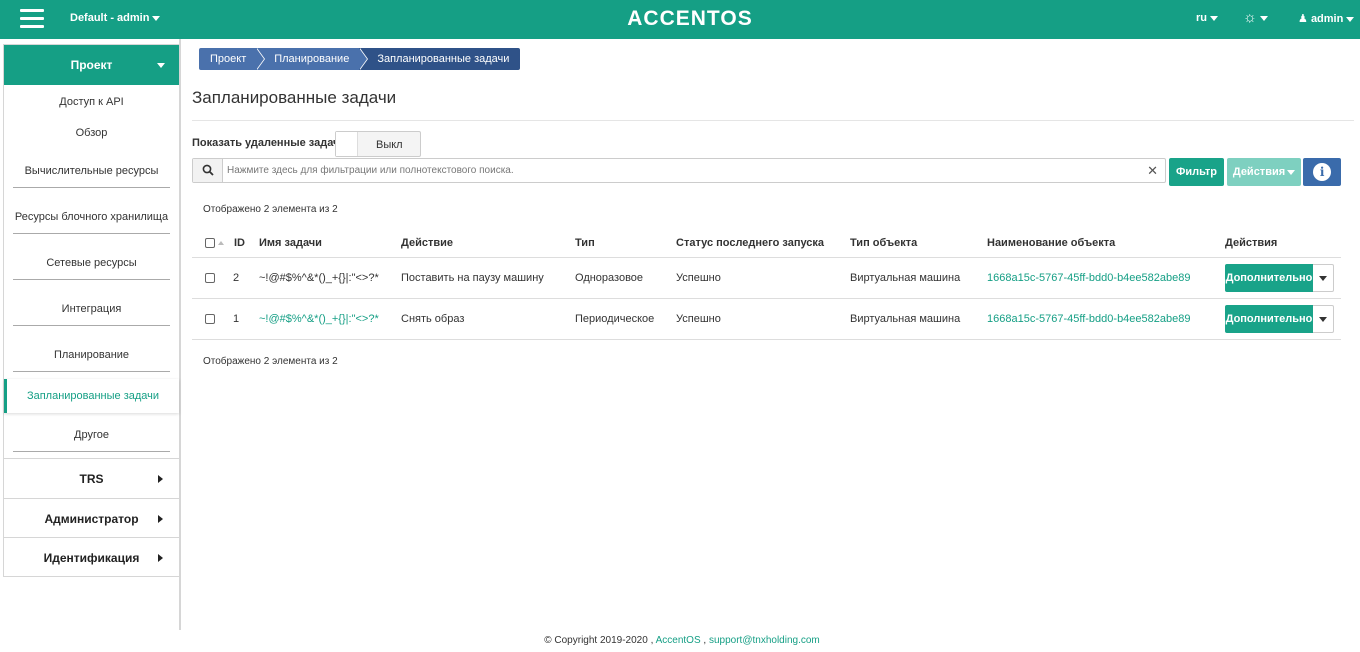 This screenshot has width=1360, height=652. What do you see at coordinates (389, 145) in the screenshot?
I see `toggle-label: Выкл` at bounding box center [389, 145].